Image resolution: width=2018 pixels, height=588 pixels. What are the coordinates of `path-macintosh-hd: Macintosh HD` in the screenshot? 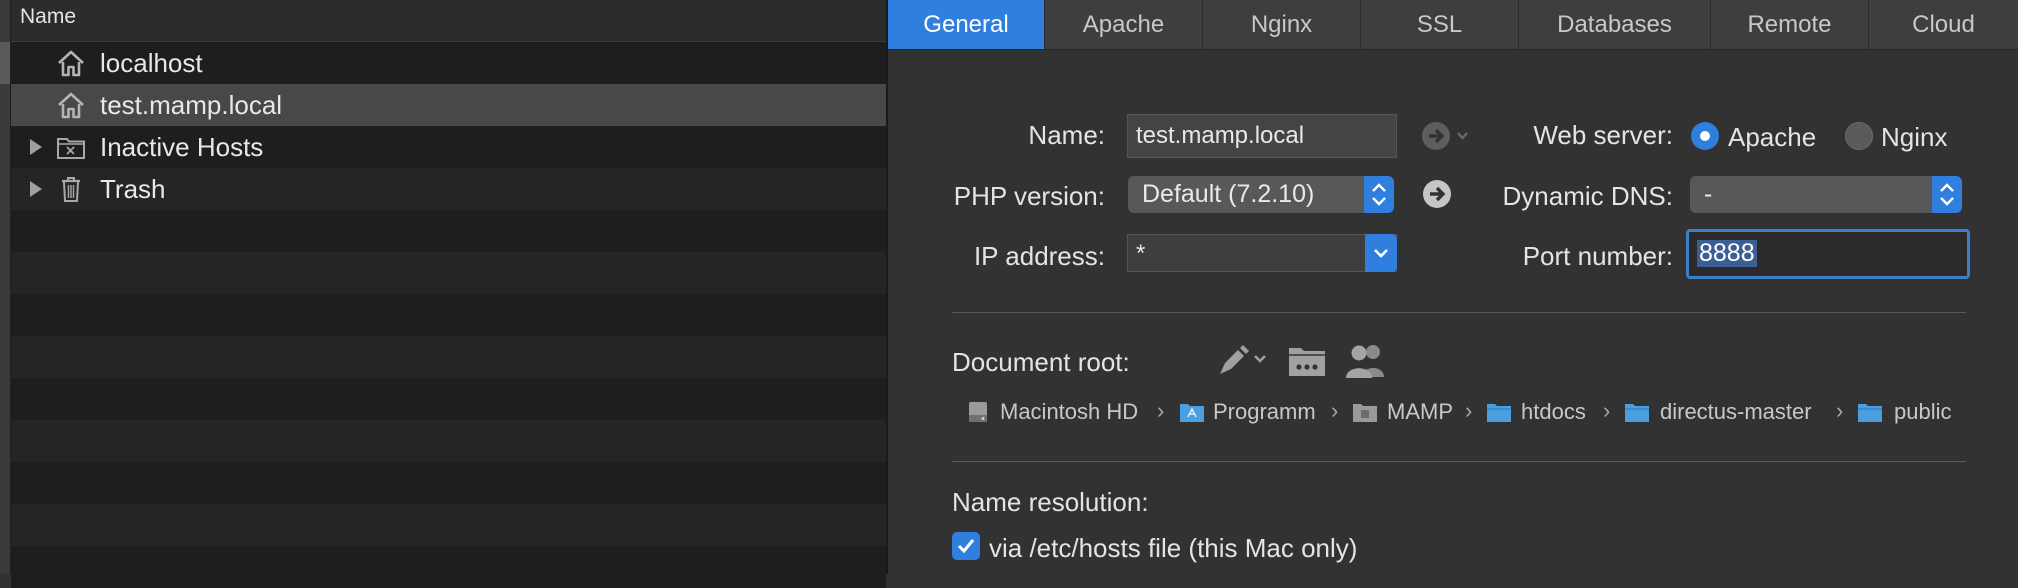 It's located at (1069, 412).